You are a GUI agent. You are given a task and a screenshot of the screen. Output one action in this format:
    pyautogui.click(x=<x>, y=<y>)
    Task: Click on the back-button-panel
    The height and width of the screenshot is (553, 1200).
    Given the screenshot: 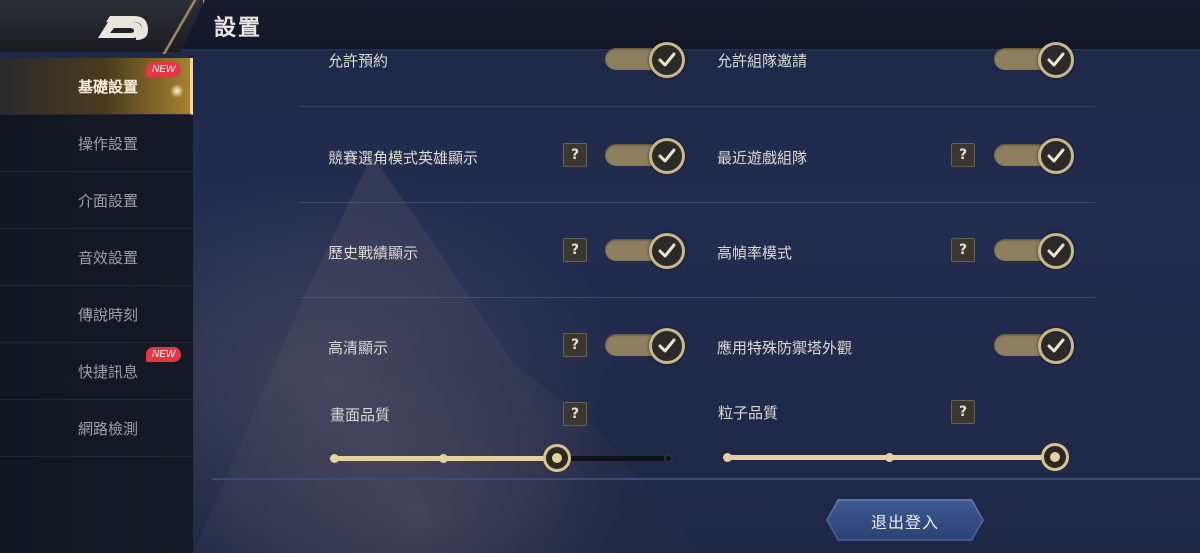 What is the action you would take?
    pyautogui.click(x=102, y=26)
    